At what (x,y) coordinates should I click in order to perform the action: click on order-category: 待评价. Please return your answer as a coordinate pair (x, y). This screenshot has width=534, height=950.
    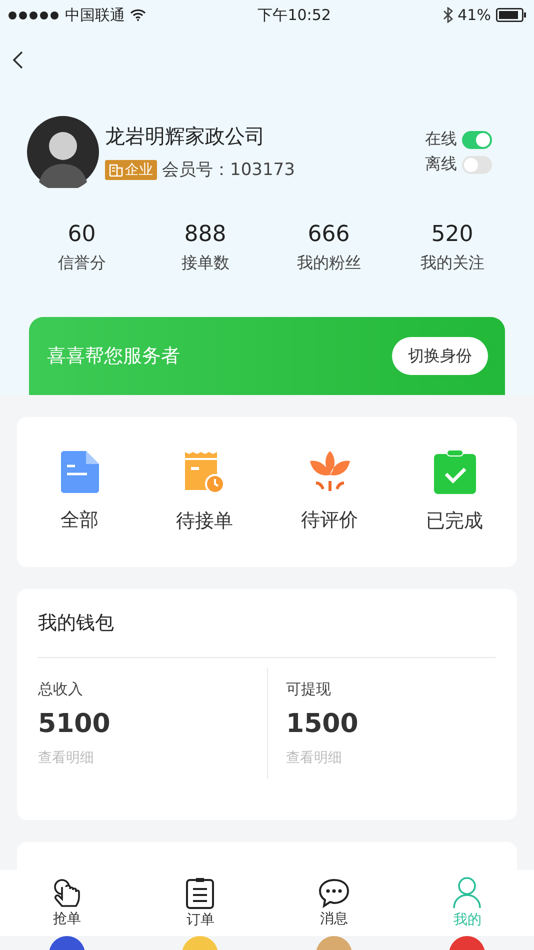
    Looking at the image, I should click on (329, 520).